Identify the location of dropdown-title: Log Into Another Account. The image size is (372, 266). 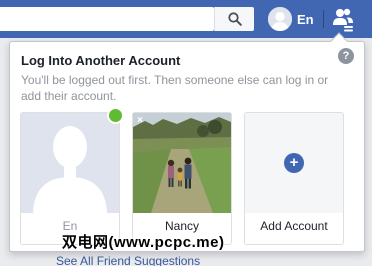
(101, 60).